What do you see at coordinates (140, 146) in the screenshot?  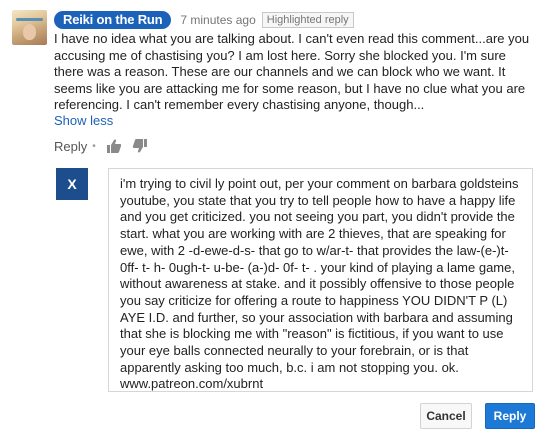 I see `thumbs-down-icon` at bounding box center [140, 146].